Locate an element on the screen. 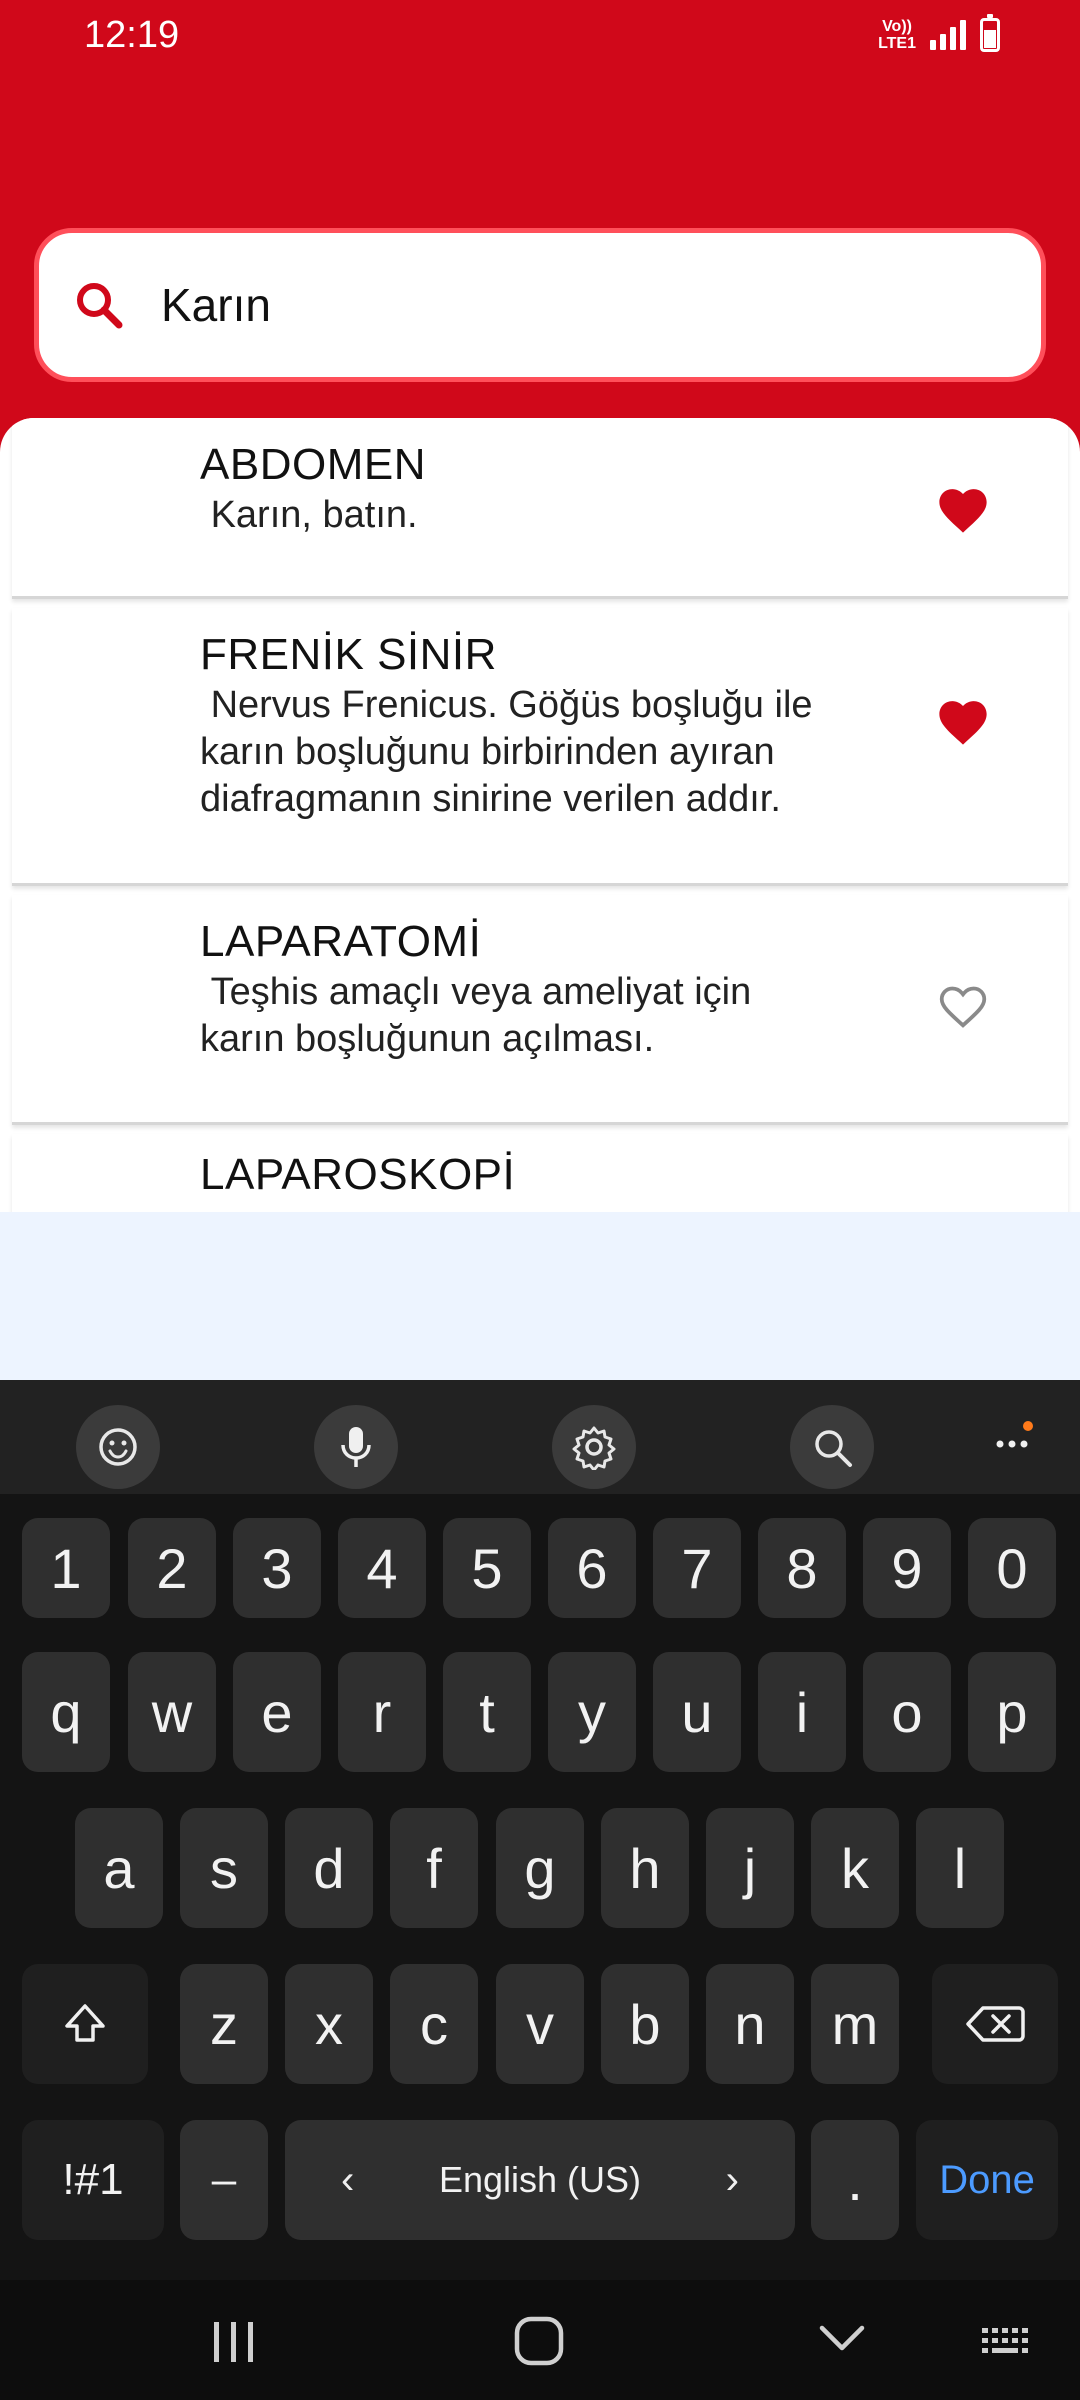  key-0: 0 is located at coordinates (1012, 1568).